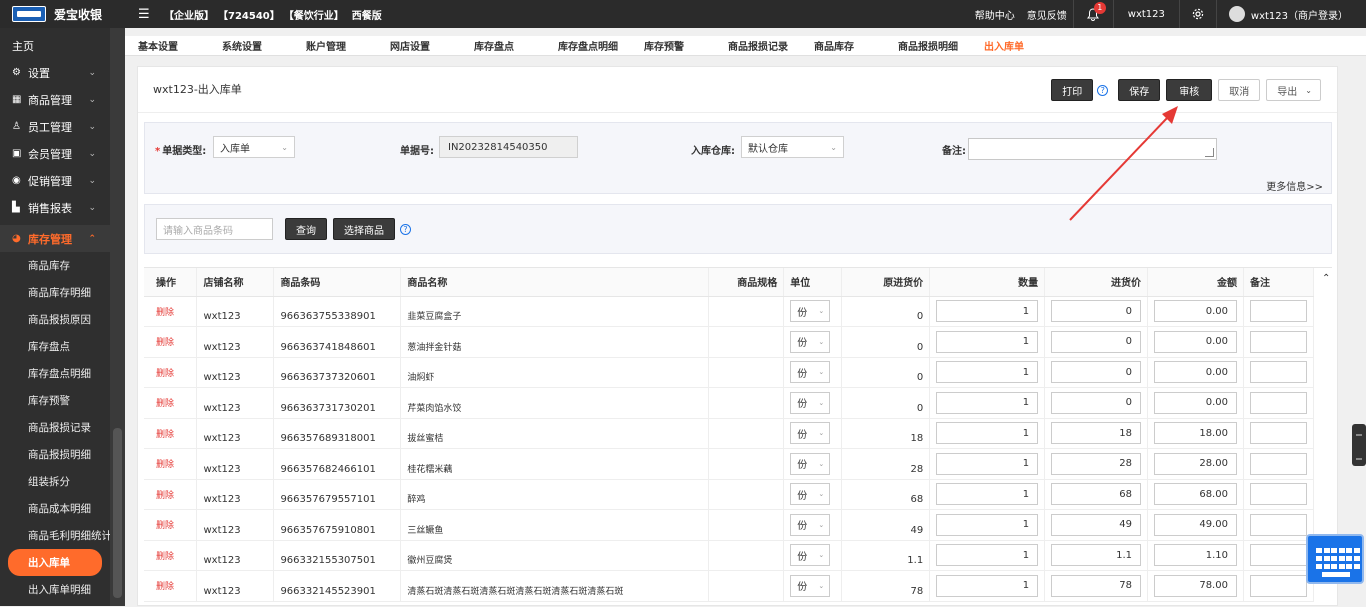  What do you see at coordinates (1096, 463) in the screenshot?
I see `price-input: 28` at bounding box center [1096, 463].